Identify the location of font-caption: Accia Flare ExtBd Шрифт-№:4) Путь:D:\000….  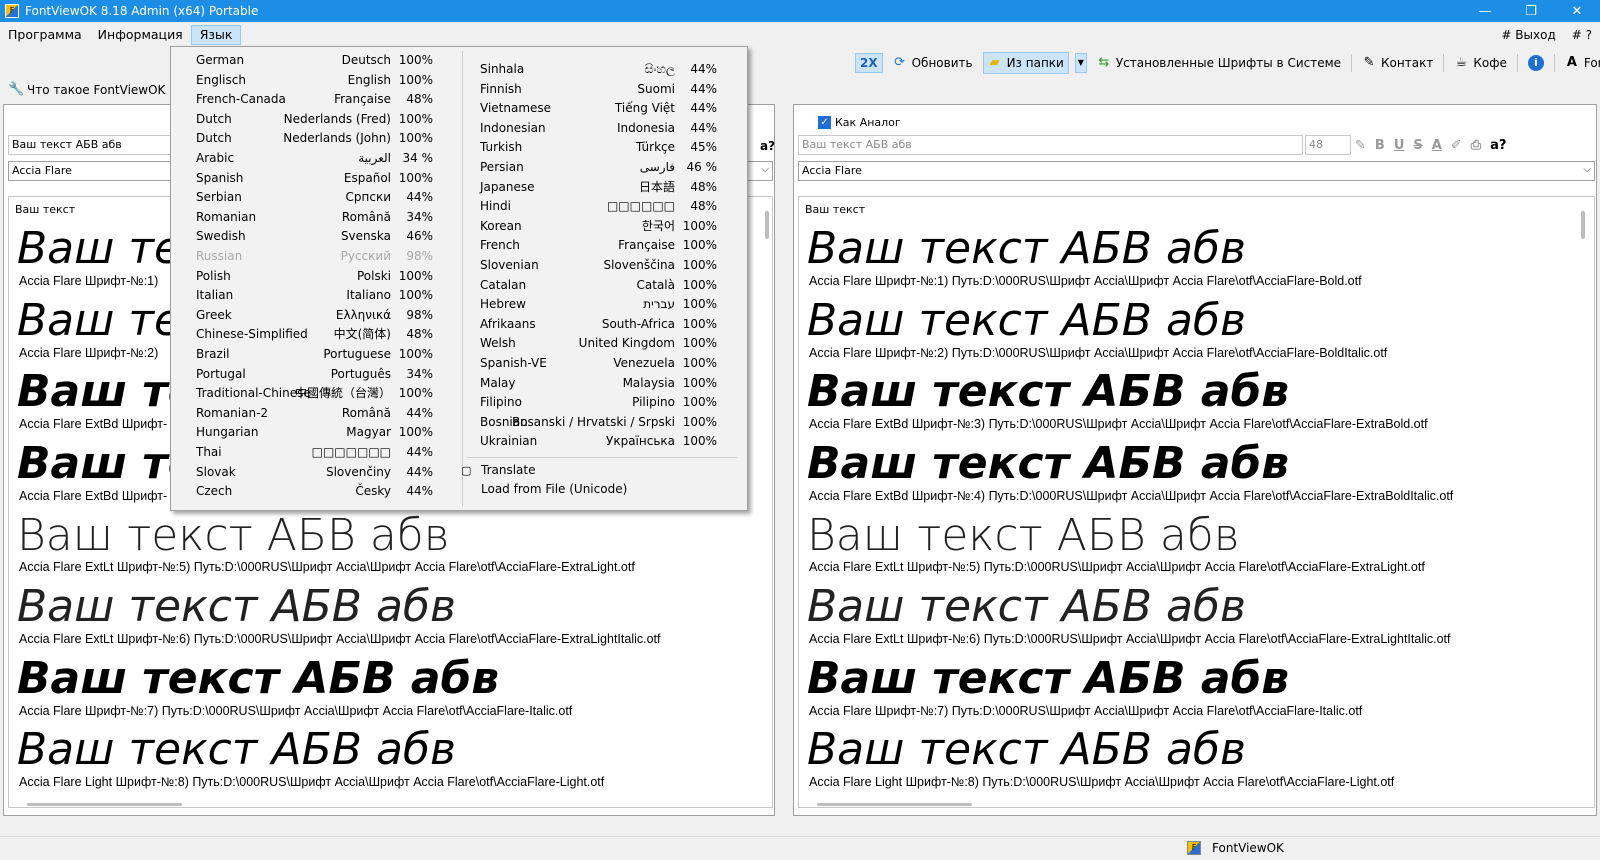
(1131, 496).